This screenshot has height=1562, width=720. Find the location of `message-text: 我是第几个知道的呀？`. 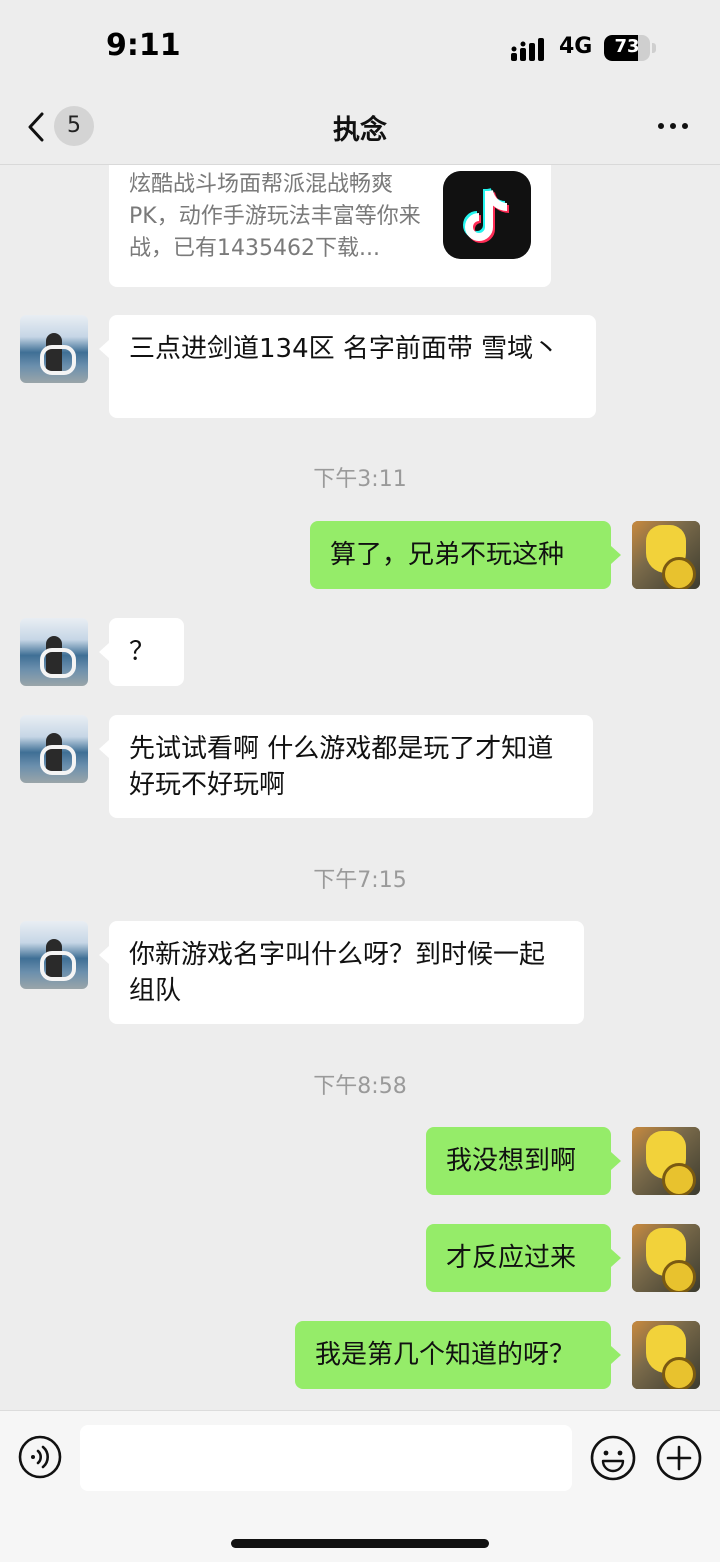

message-text: 我是第几个知道的呀？ is located at coordinates (445, 1355).